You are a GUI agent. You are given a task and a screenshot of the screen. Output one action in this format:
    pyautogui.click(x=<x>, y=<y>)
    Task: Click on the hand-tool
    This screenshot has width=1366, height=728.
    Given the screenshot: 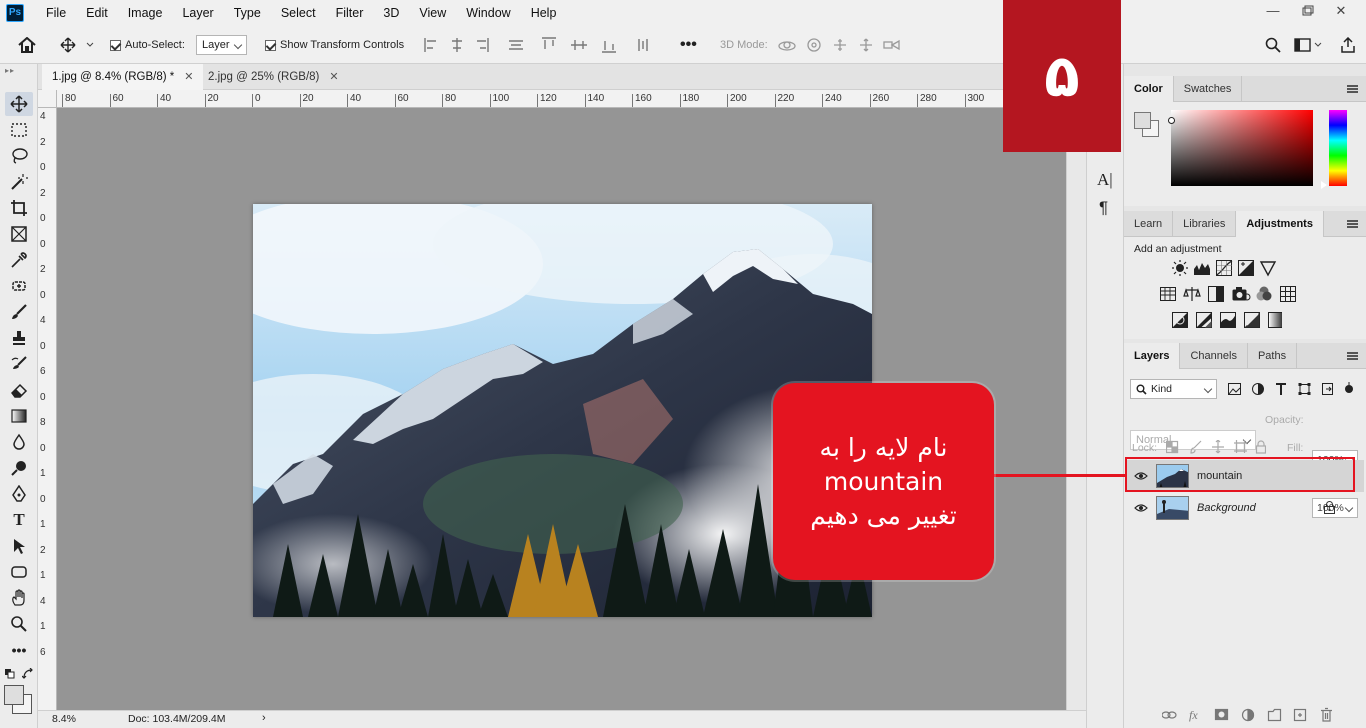 What is the action you would take?
    pyautogui.click(x=19, y=598)
    